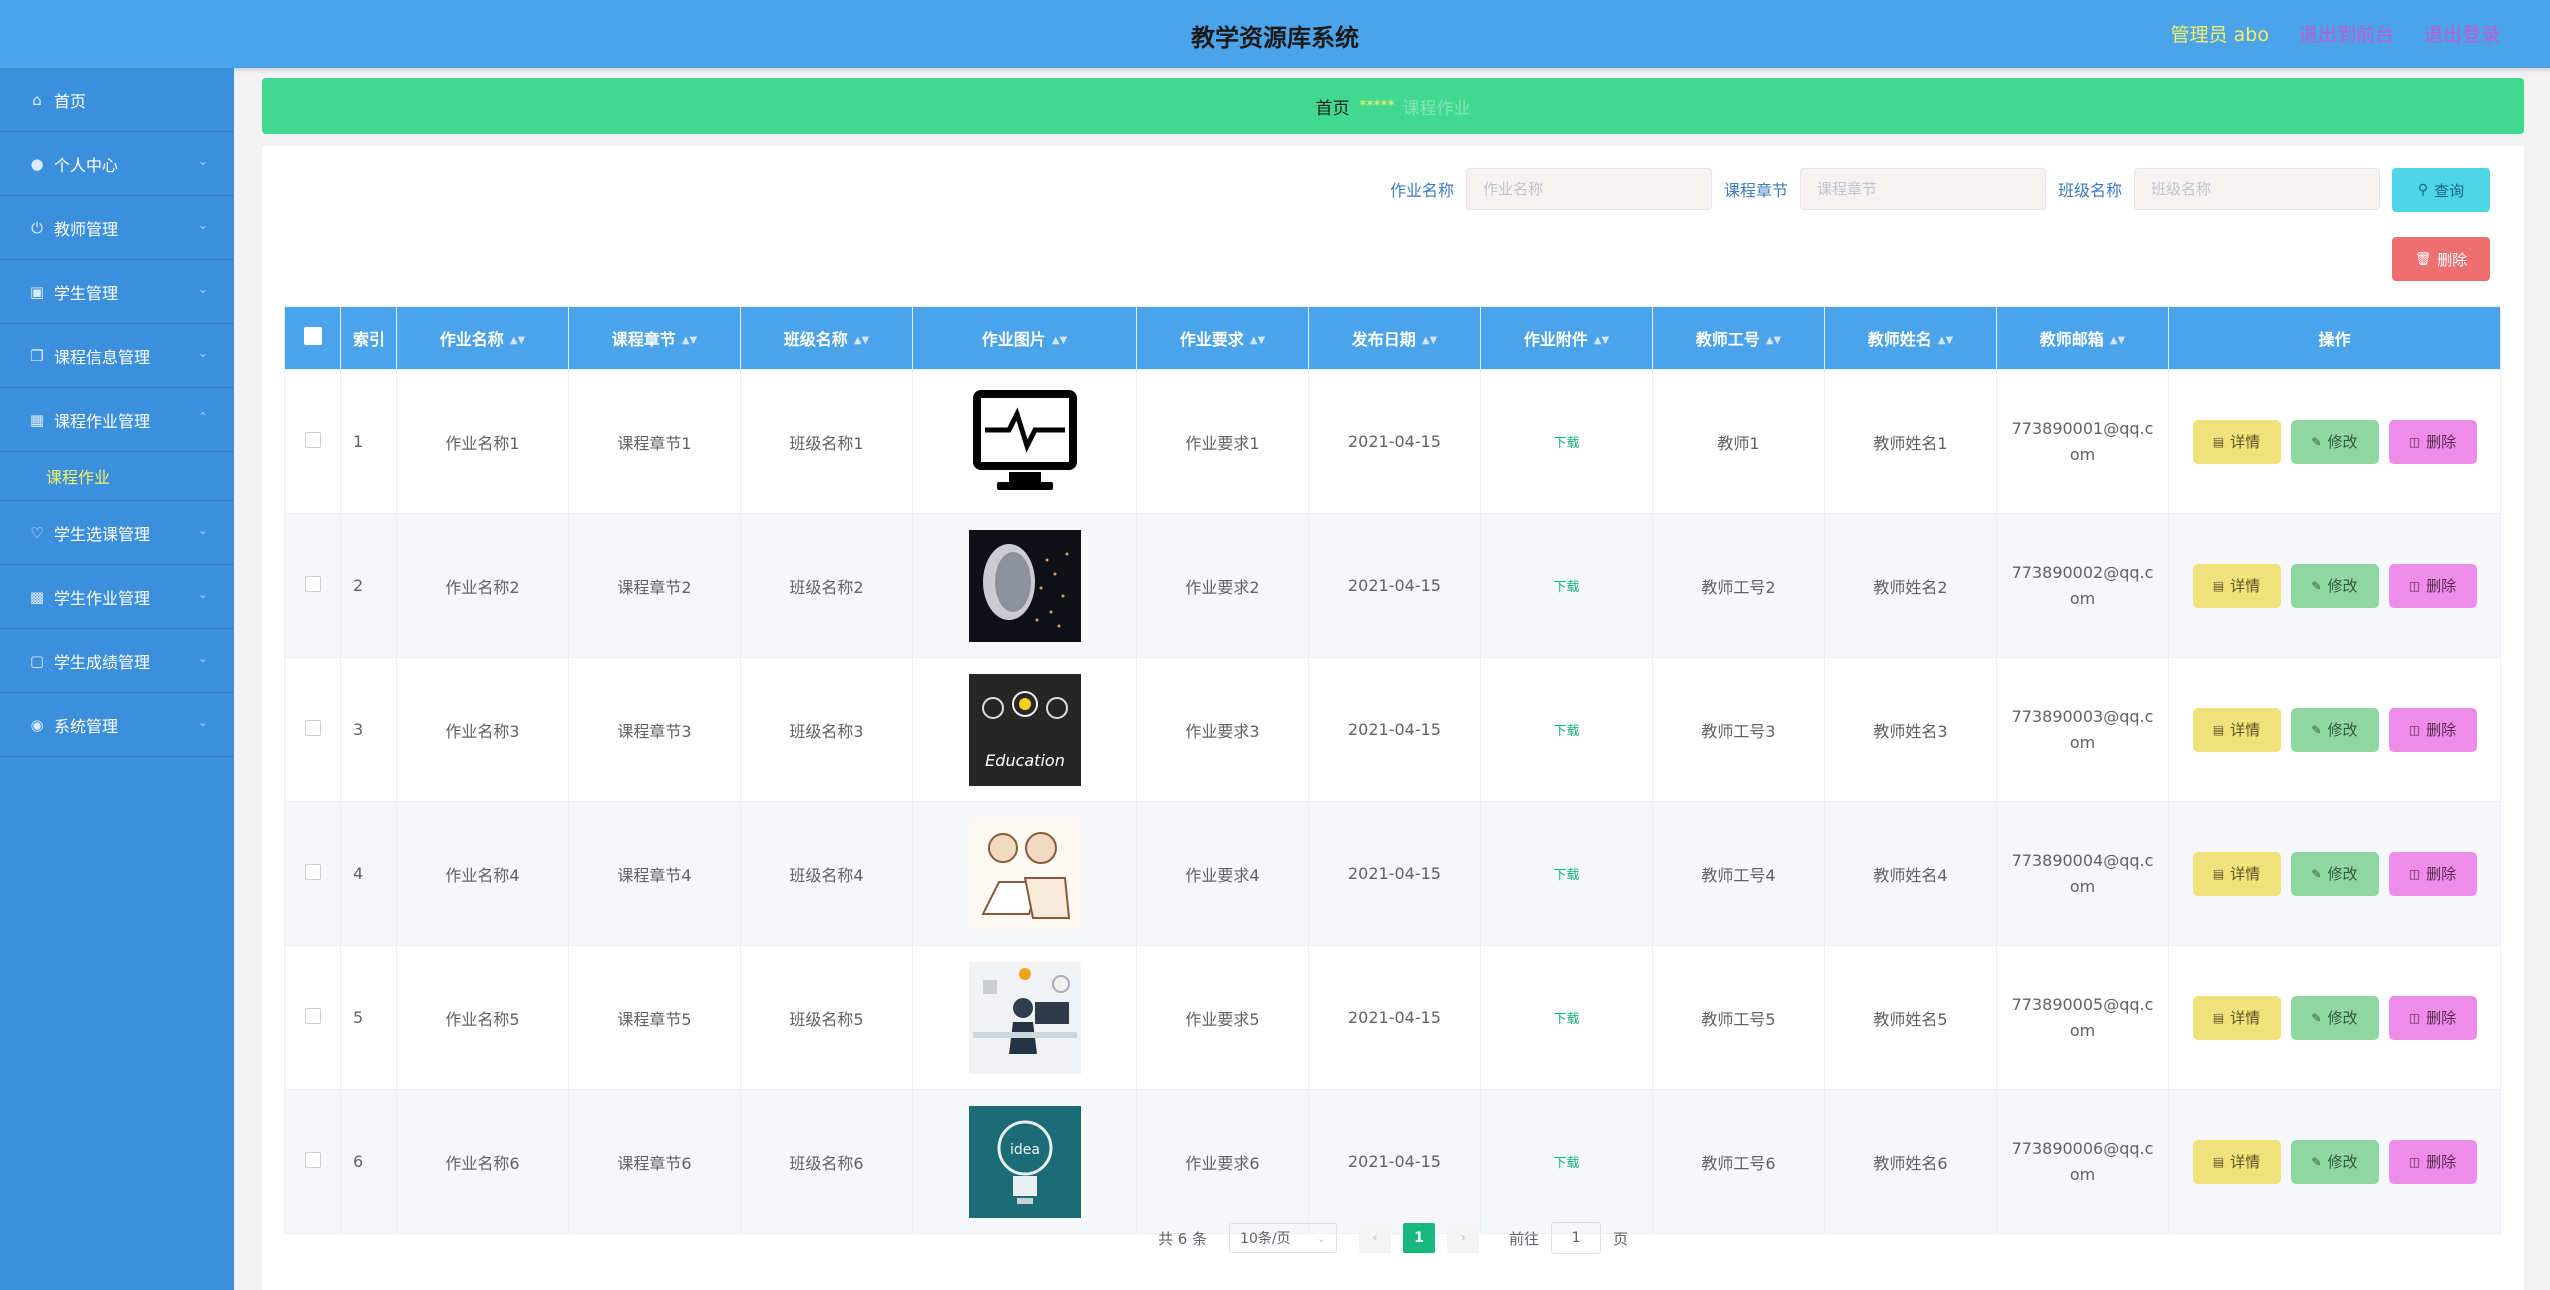  Describe the element at coordinates (202, 722) in the screenshot. I see `chevron-down-icon: ⌄` at that location.